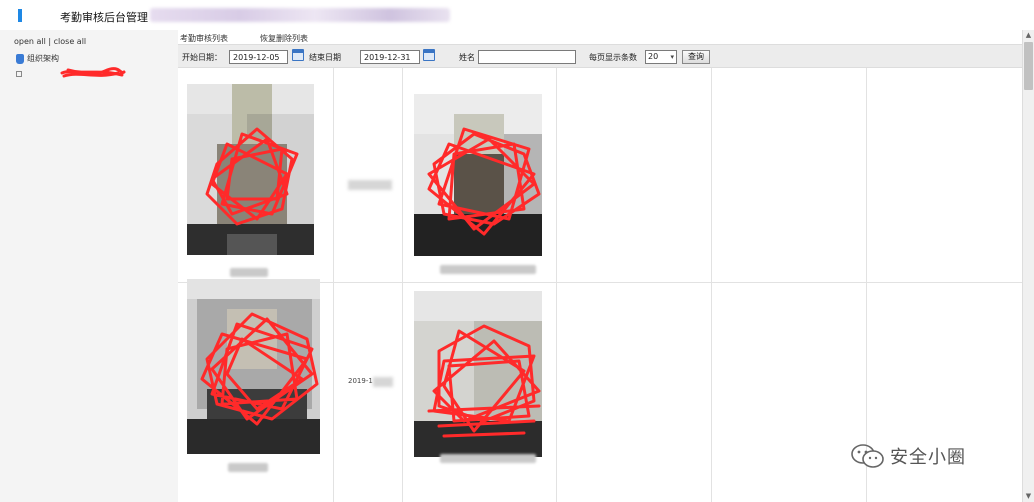 The width and height of the screenshot is (1034, 502). I want to click on tab-bar: 考勤审核列表 恢复删除列表, so click(600, 37).